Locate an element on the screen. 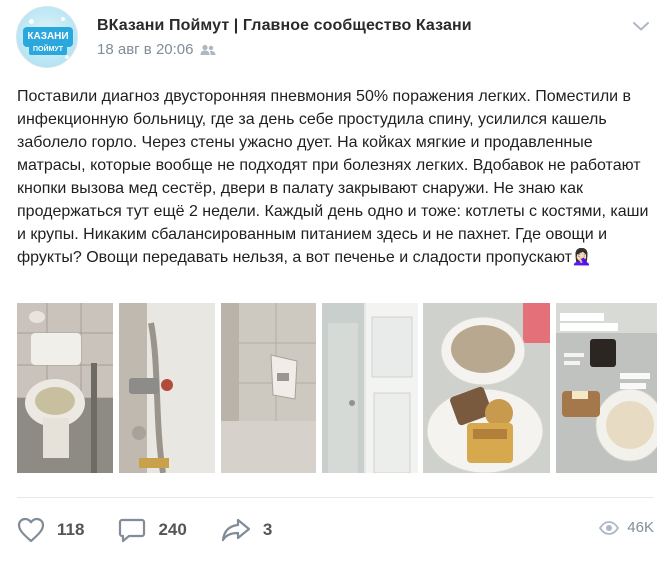 The height and width of the screenshot is (569, 670). photo-wall-corner is located at coordinates (268, 388).